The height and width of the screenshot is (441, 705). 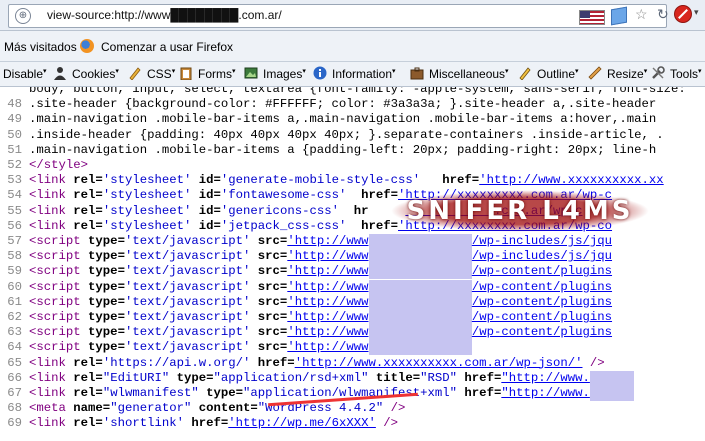 I want to click on forms-menu: Forms▾, so click(x=217, y=74).